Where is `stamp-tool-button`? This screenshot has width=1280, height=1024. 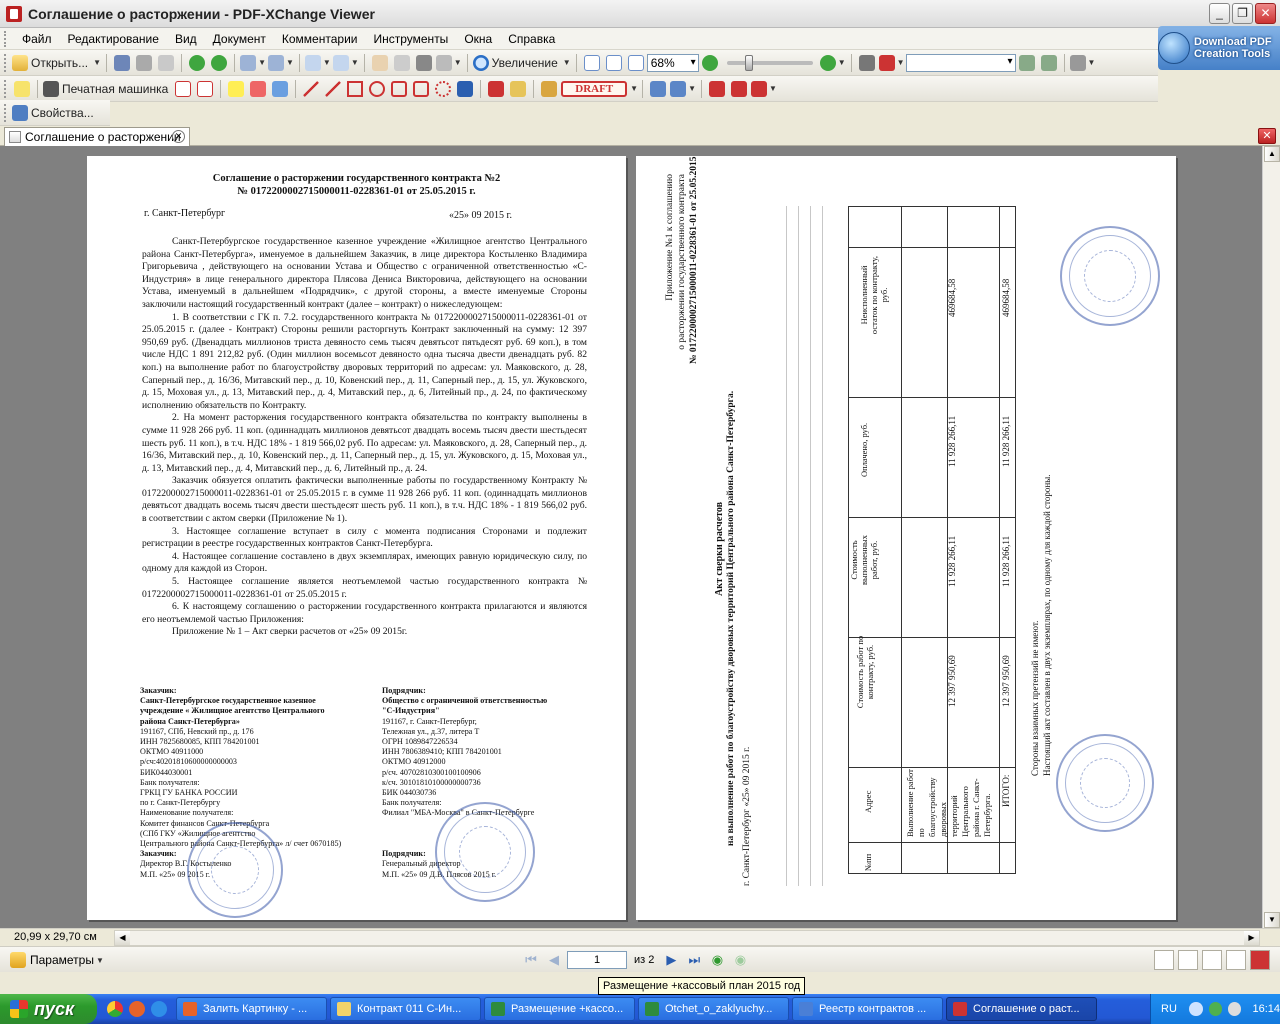
stamp-tool-button is located at coordinates (549, 89).